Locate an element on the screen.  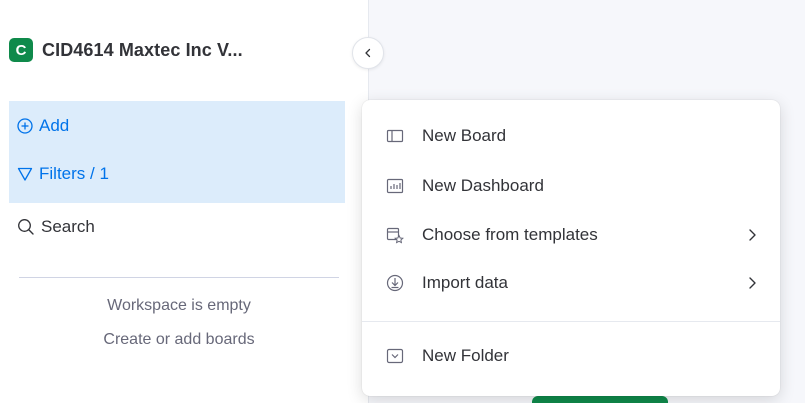
primary-button-peek is located at coordinates (600, 399).